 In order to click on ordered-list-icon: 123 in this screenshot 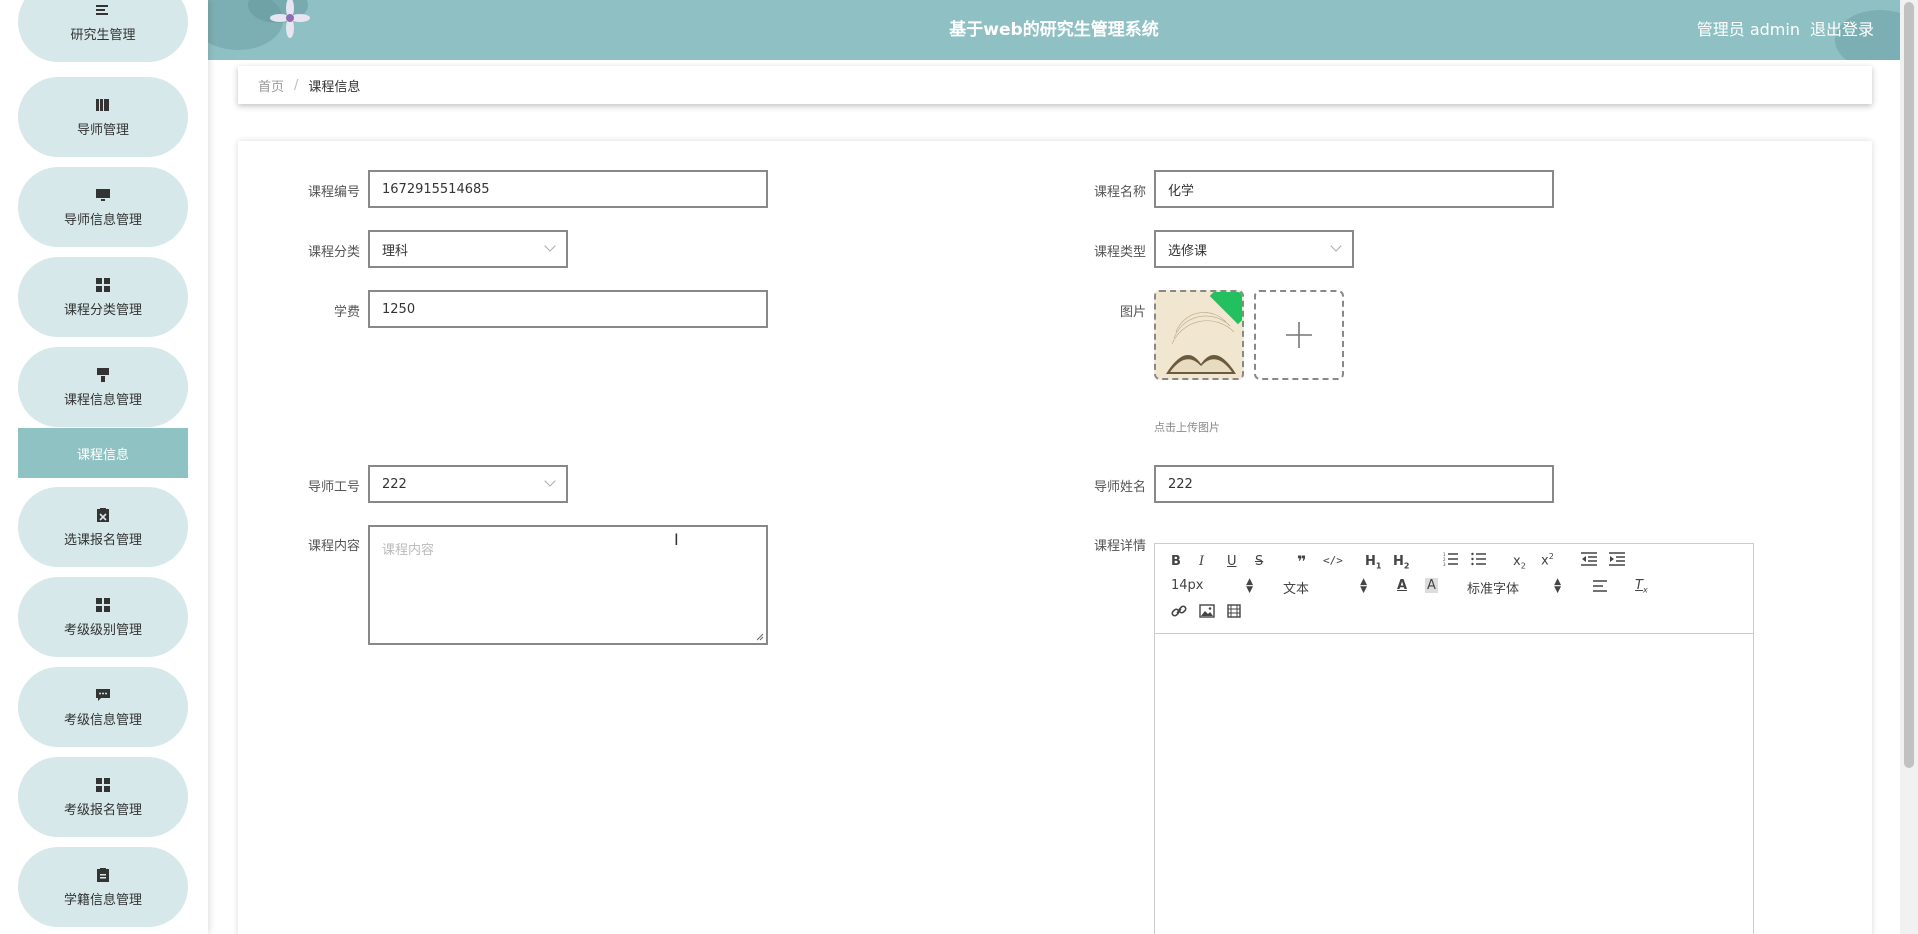, I will do `click(1451, 561)`.